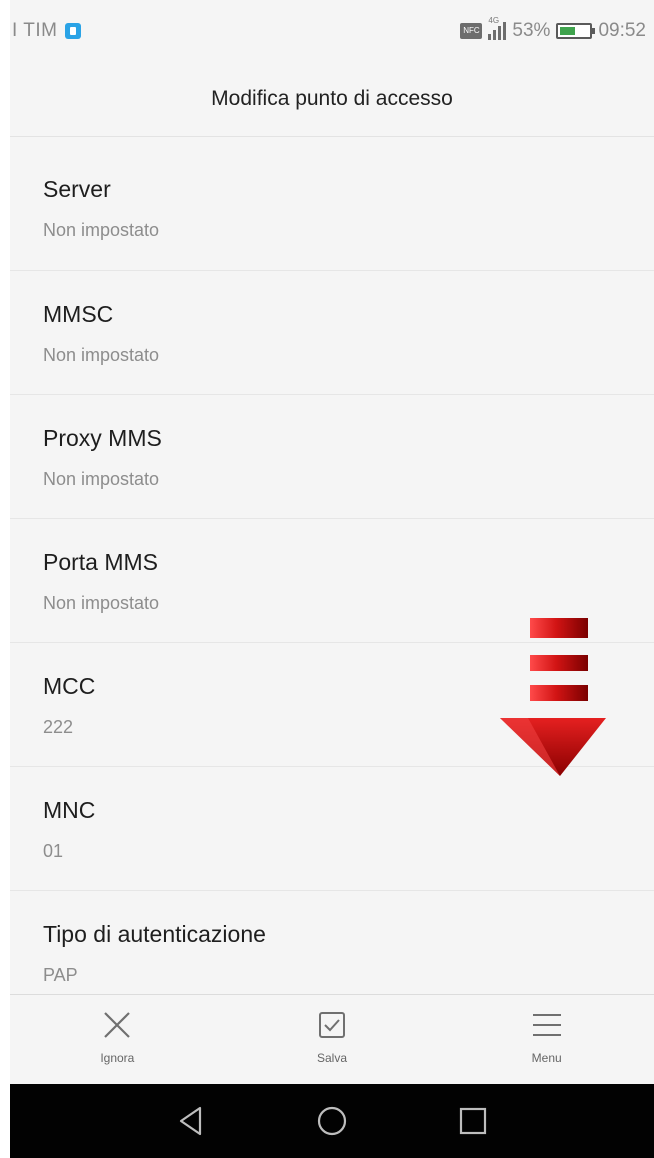  I want to click on network-type-label: 4G, so click(494, 20).